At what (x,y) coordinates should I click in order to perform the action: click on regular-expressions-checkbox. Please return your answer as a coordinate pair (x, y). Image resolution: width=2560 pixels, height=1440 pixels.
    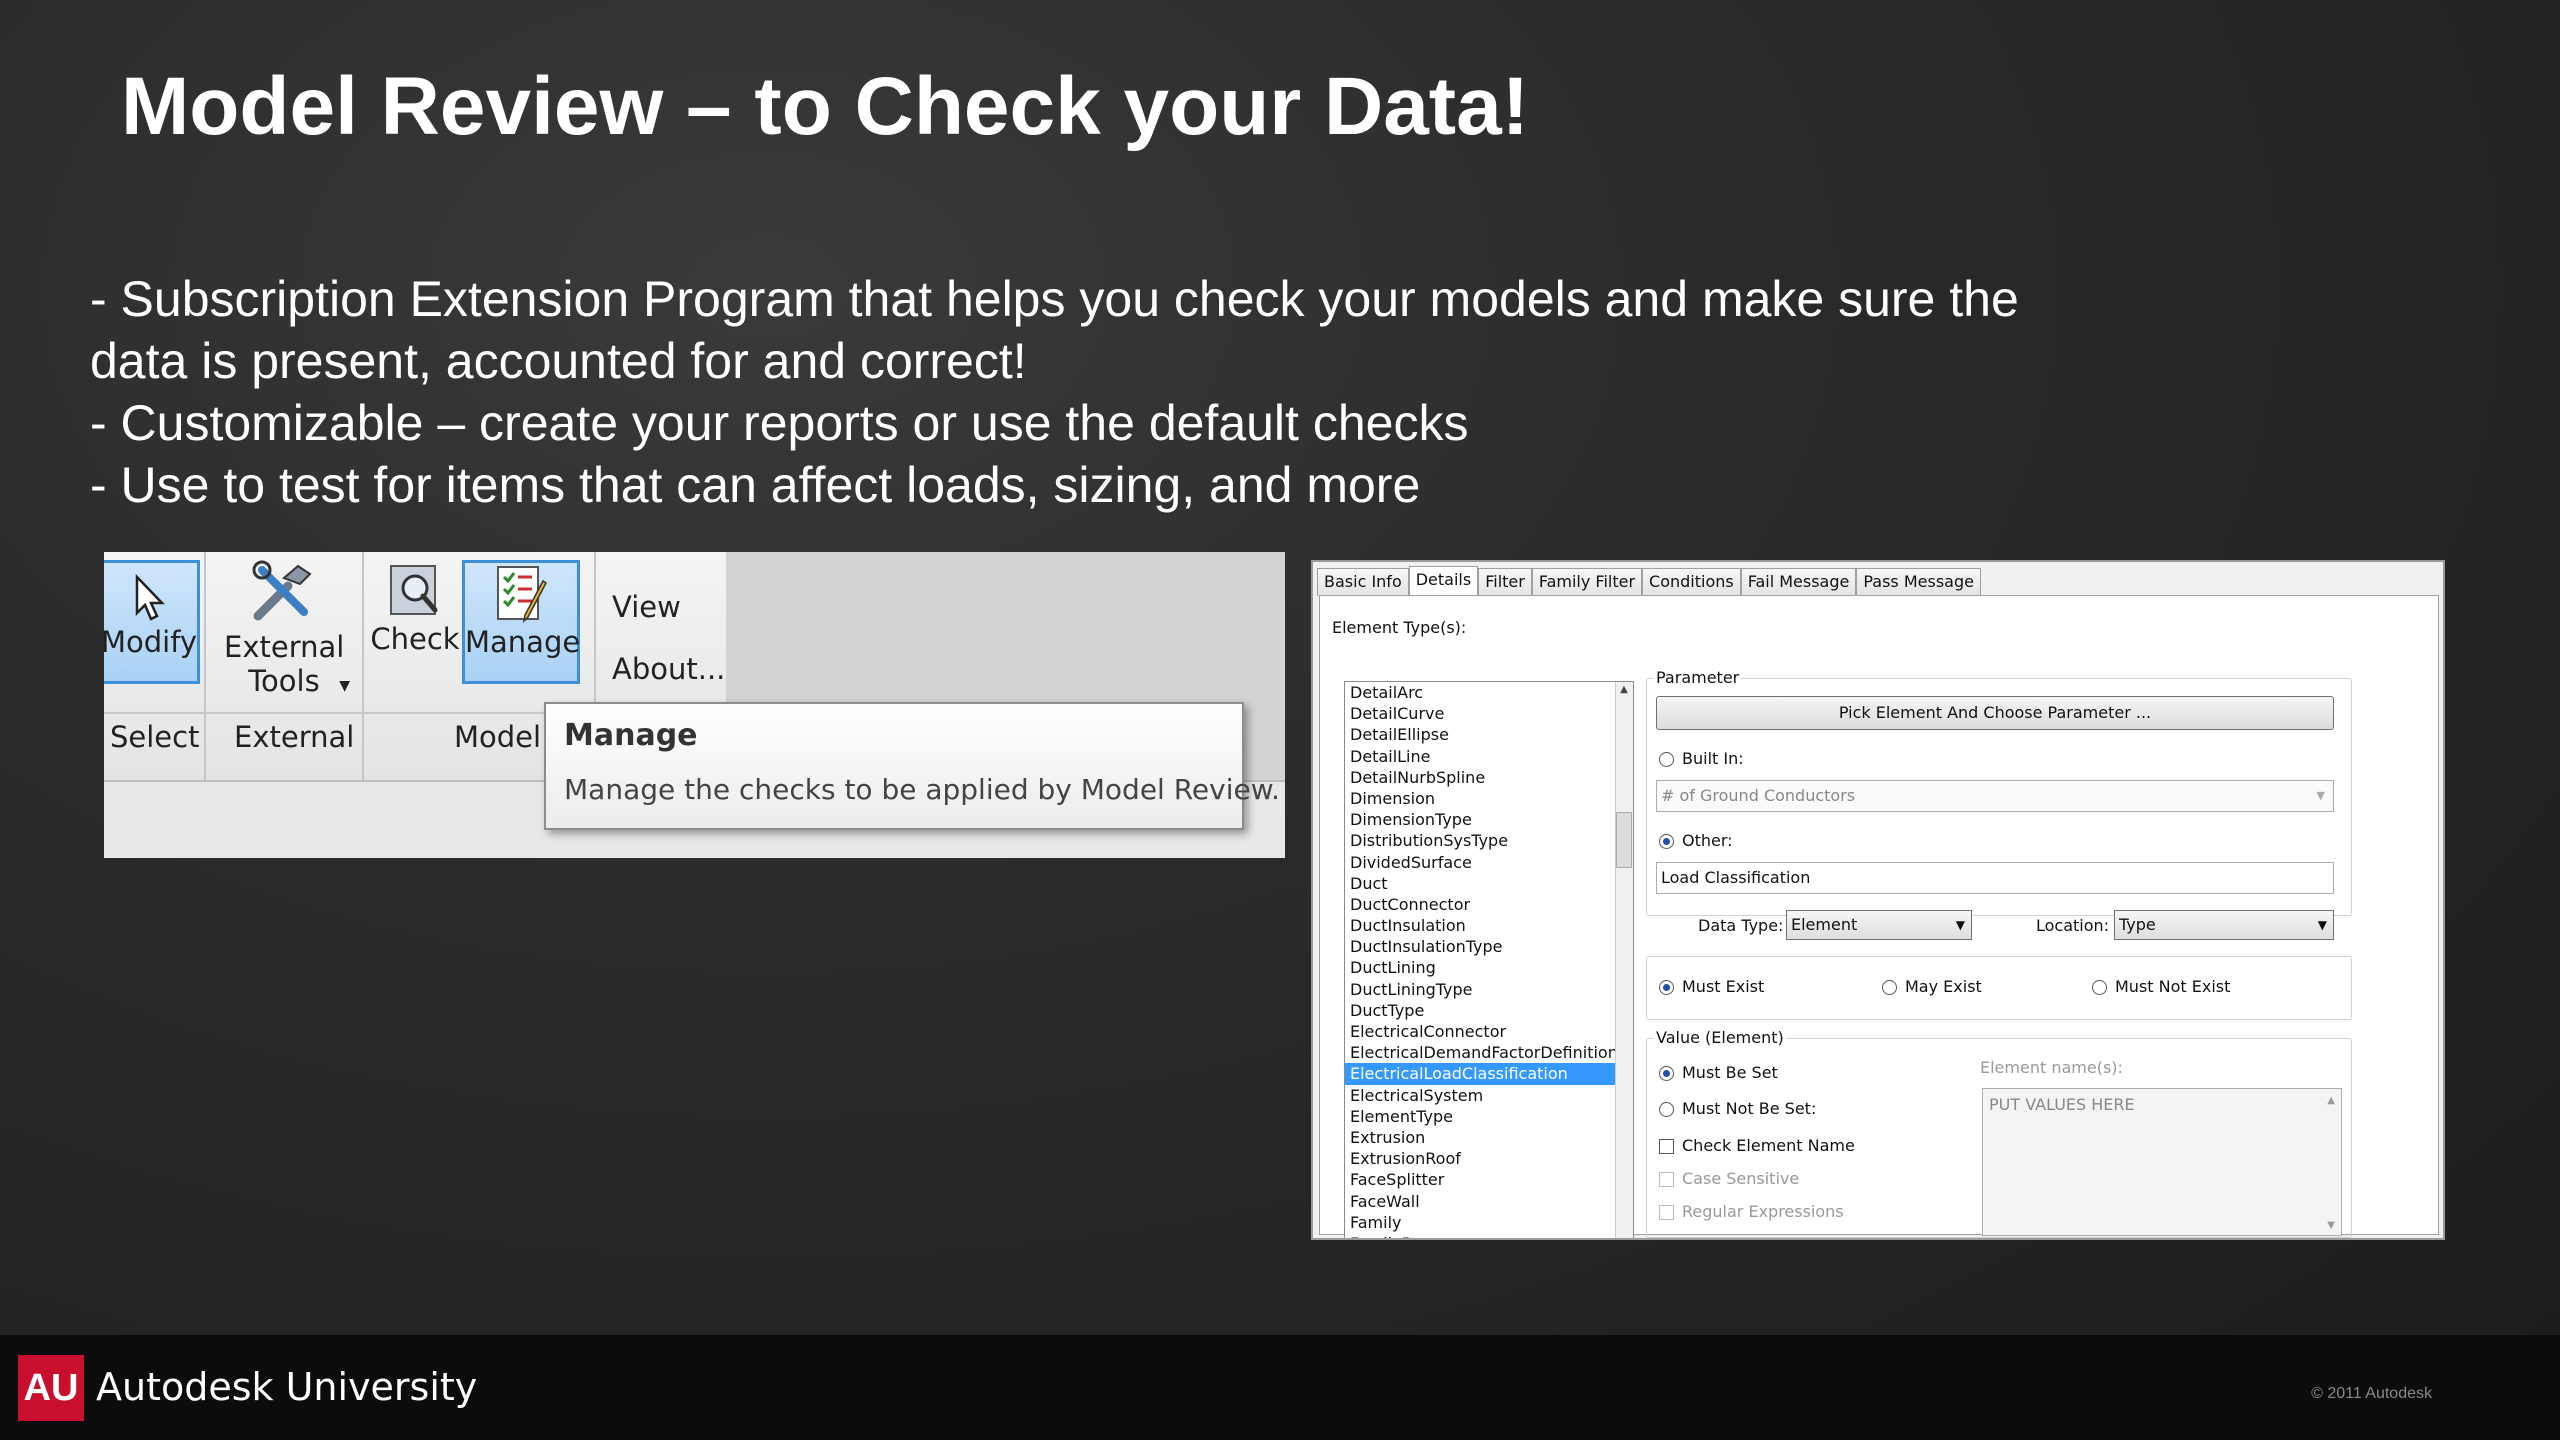
    Looking at the image, I should click on (1666, 1212).